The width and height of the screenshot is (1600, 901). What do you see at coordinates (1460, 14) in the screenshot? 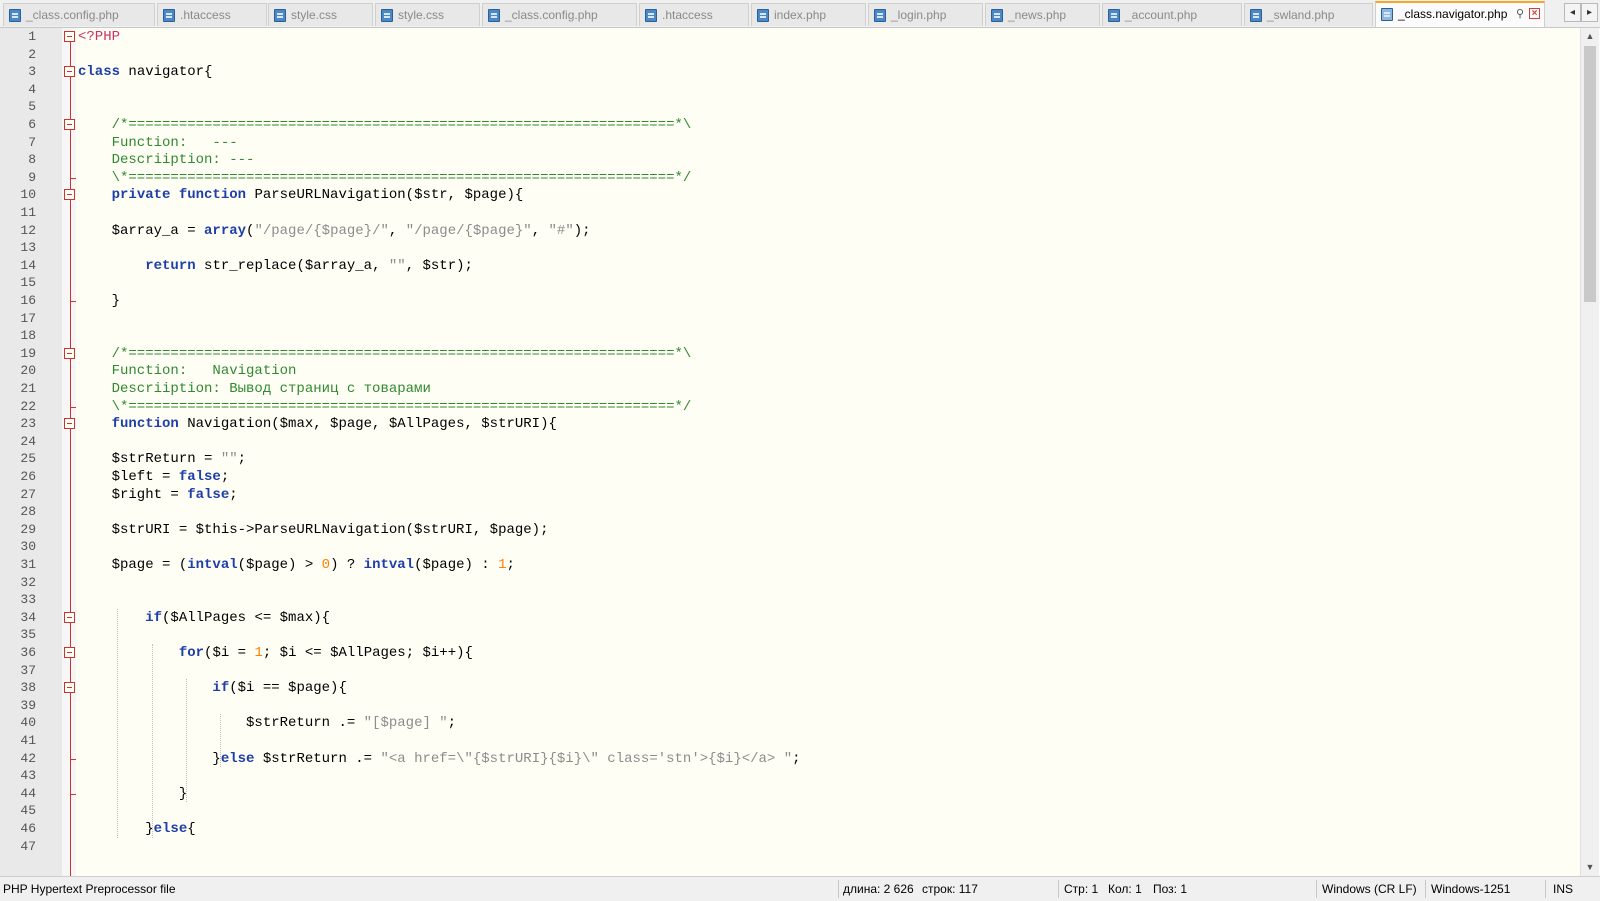
I see `tab-file: _class.navigator.php ⚲ ×` at bounding box center [1460, 14].